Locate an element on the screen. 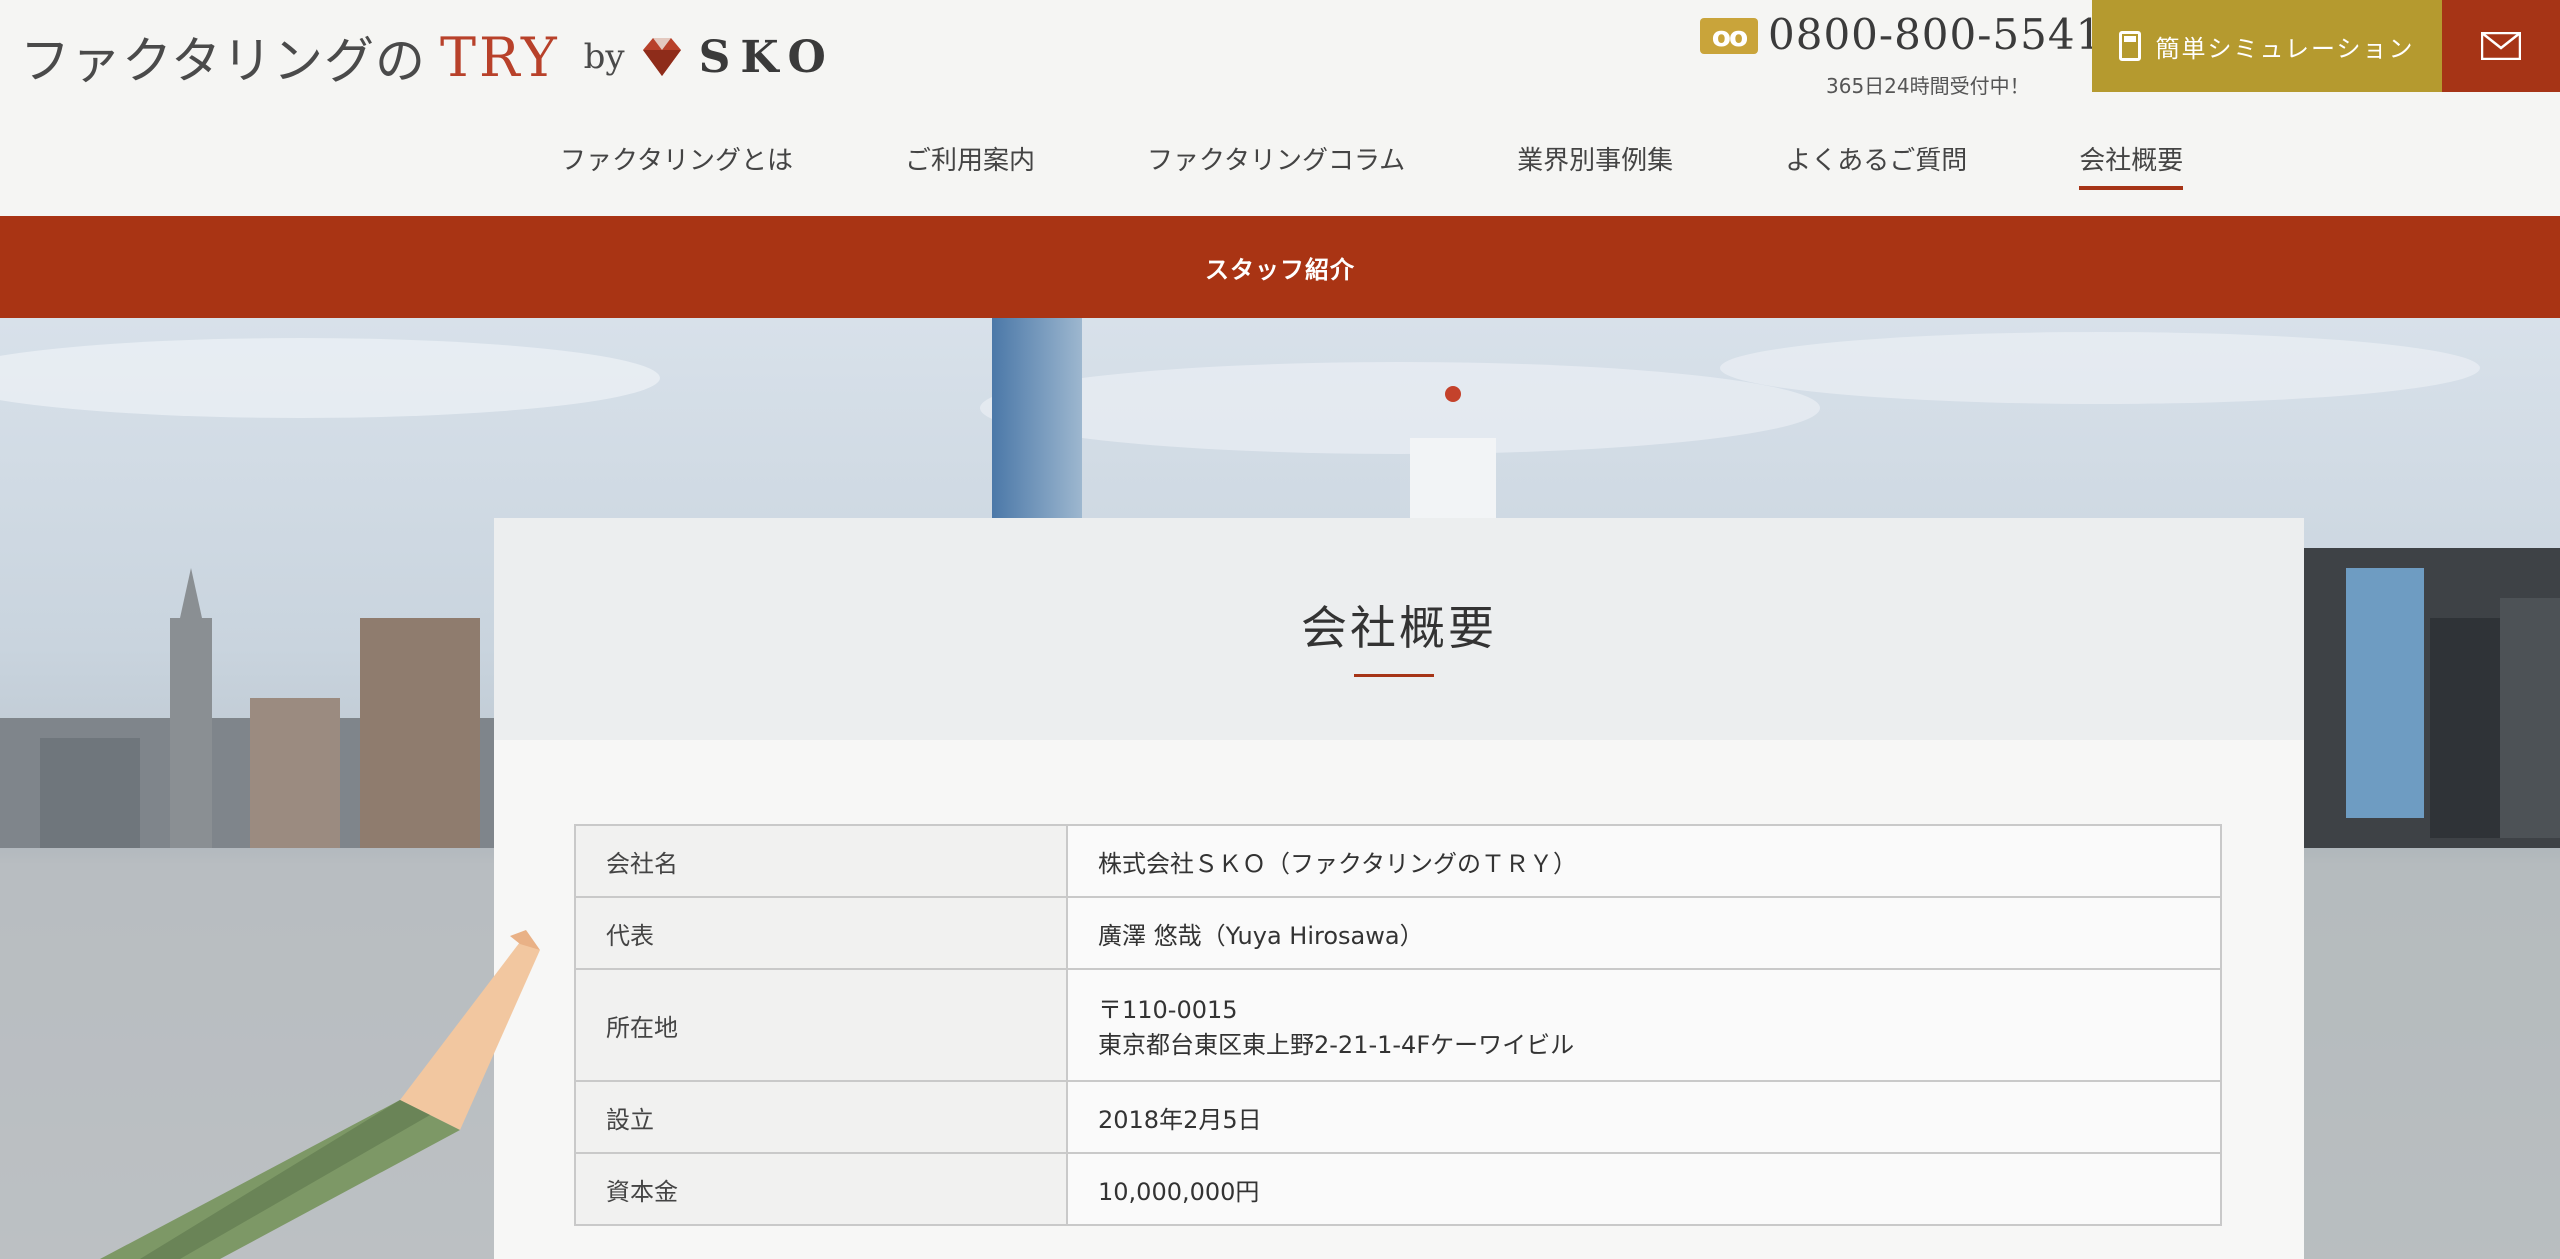 The height and width of the screenshot is (1259, 2560). table-row: 資本金 10,000,000円 is located at coordinates (1398, 1189).